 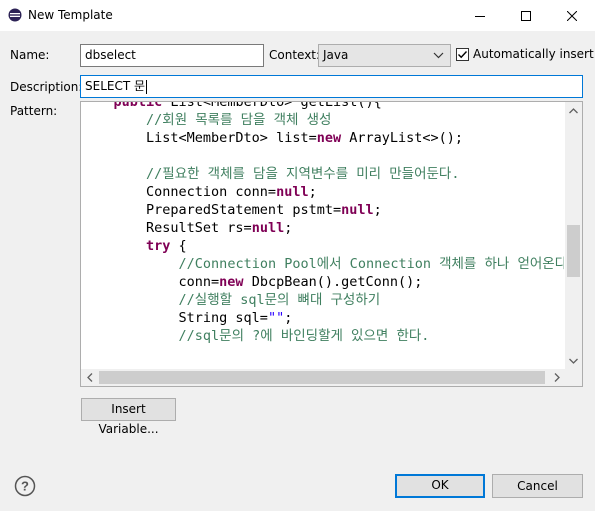 What do you see at coordinates (115, 86) in the screenshot?
I see `description-value: SELECT 문` at bounding box center [115, 86].